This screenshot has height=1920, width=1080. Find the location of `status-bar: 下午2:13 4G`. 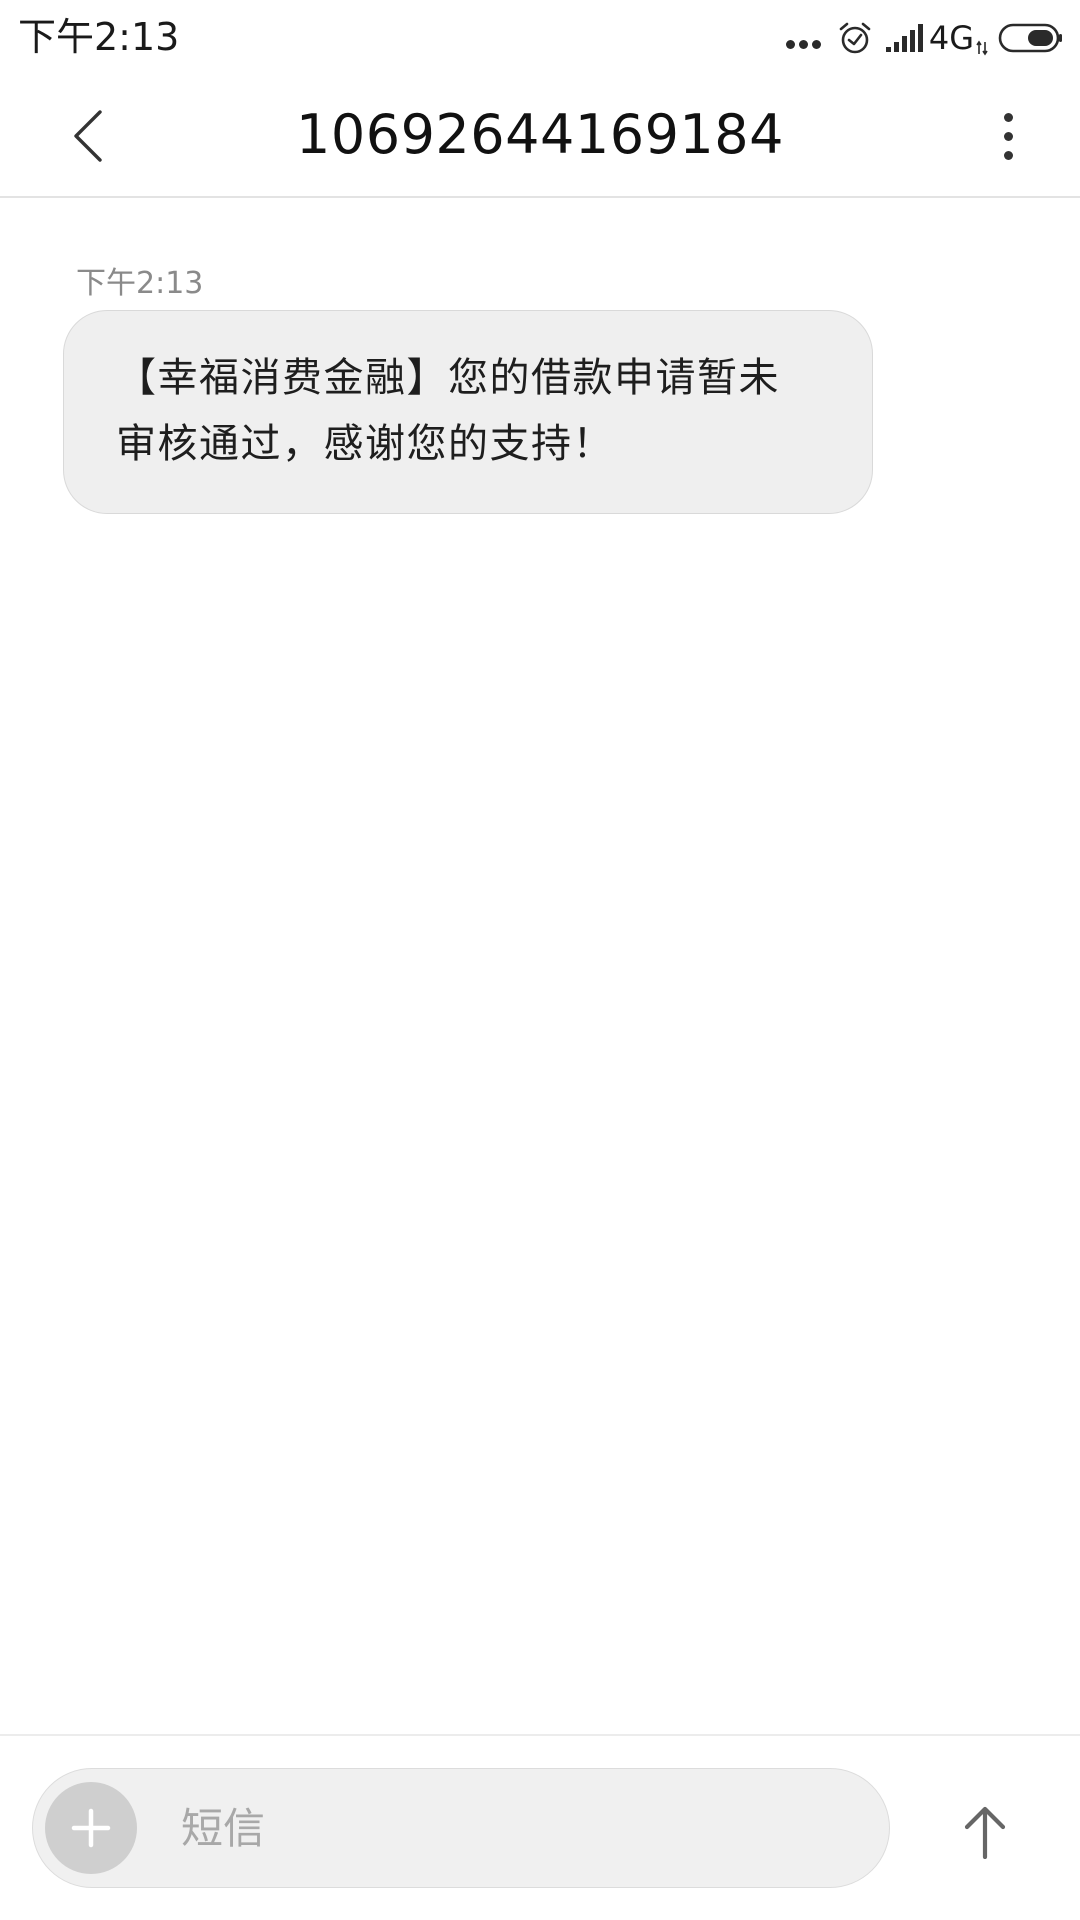

status-bar: 下午2:13 4G is located at coordinates (540, 38).